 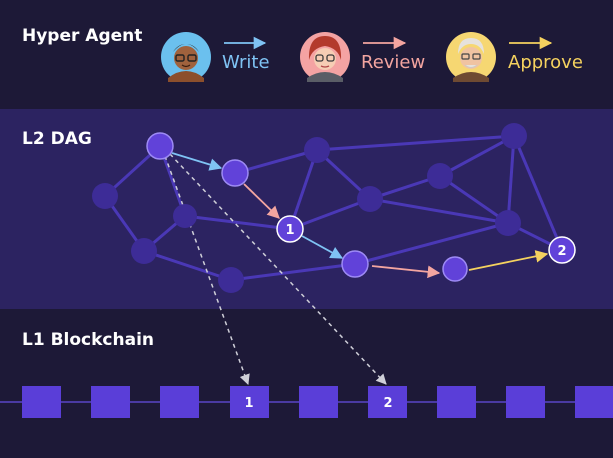 What do you see at coordinates (508, 260) in the screenshot?
I see `path-approve-arrow` at bounding box center [508, 260].